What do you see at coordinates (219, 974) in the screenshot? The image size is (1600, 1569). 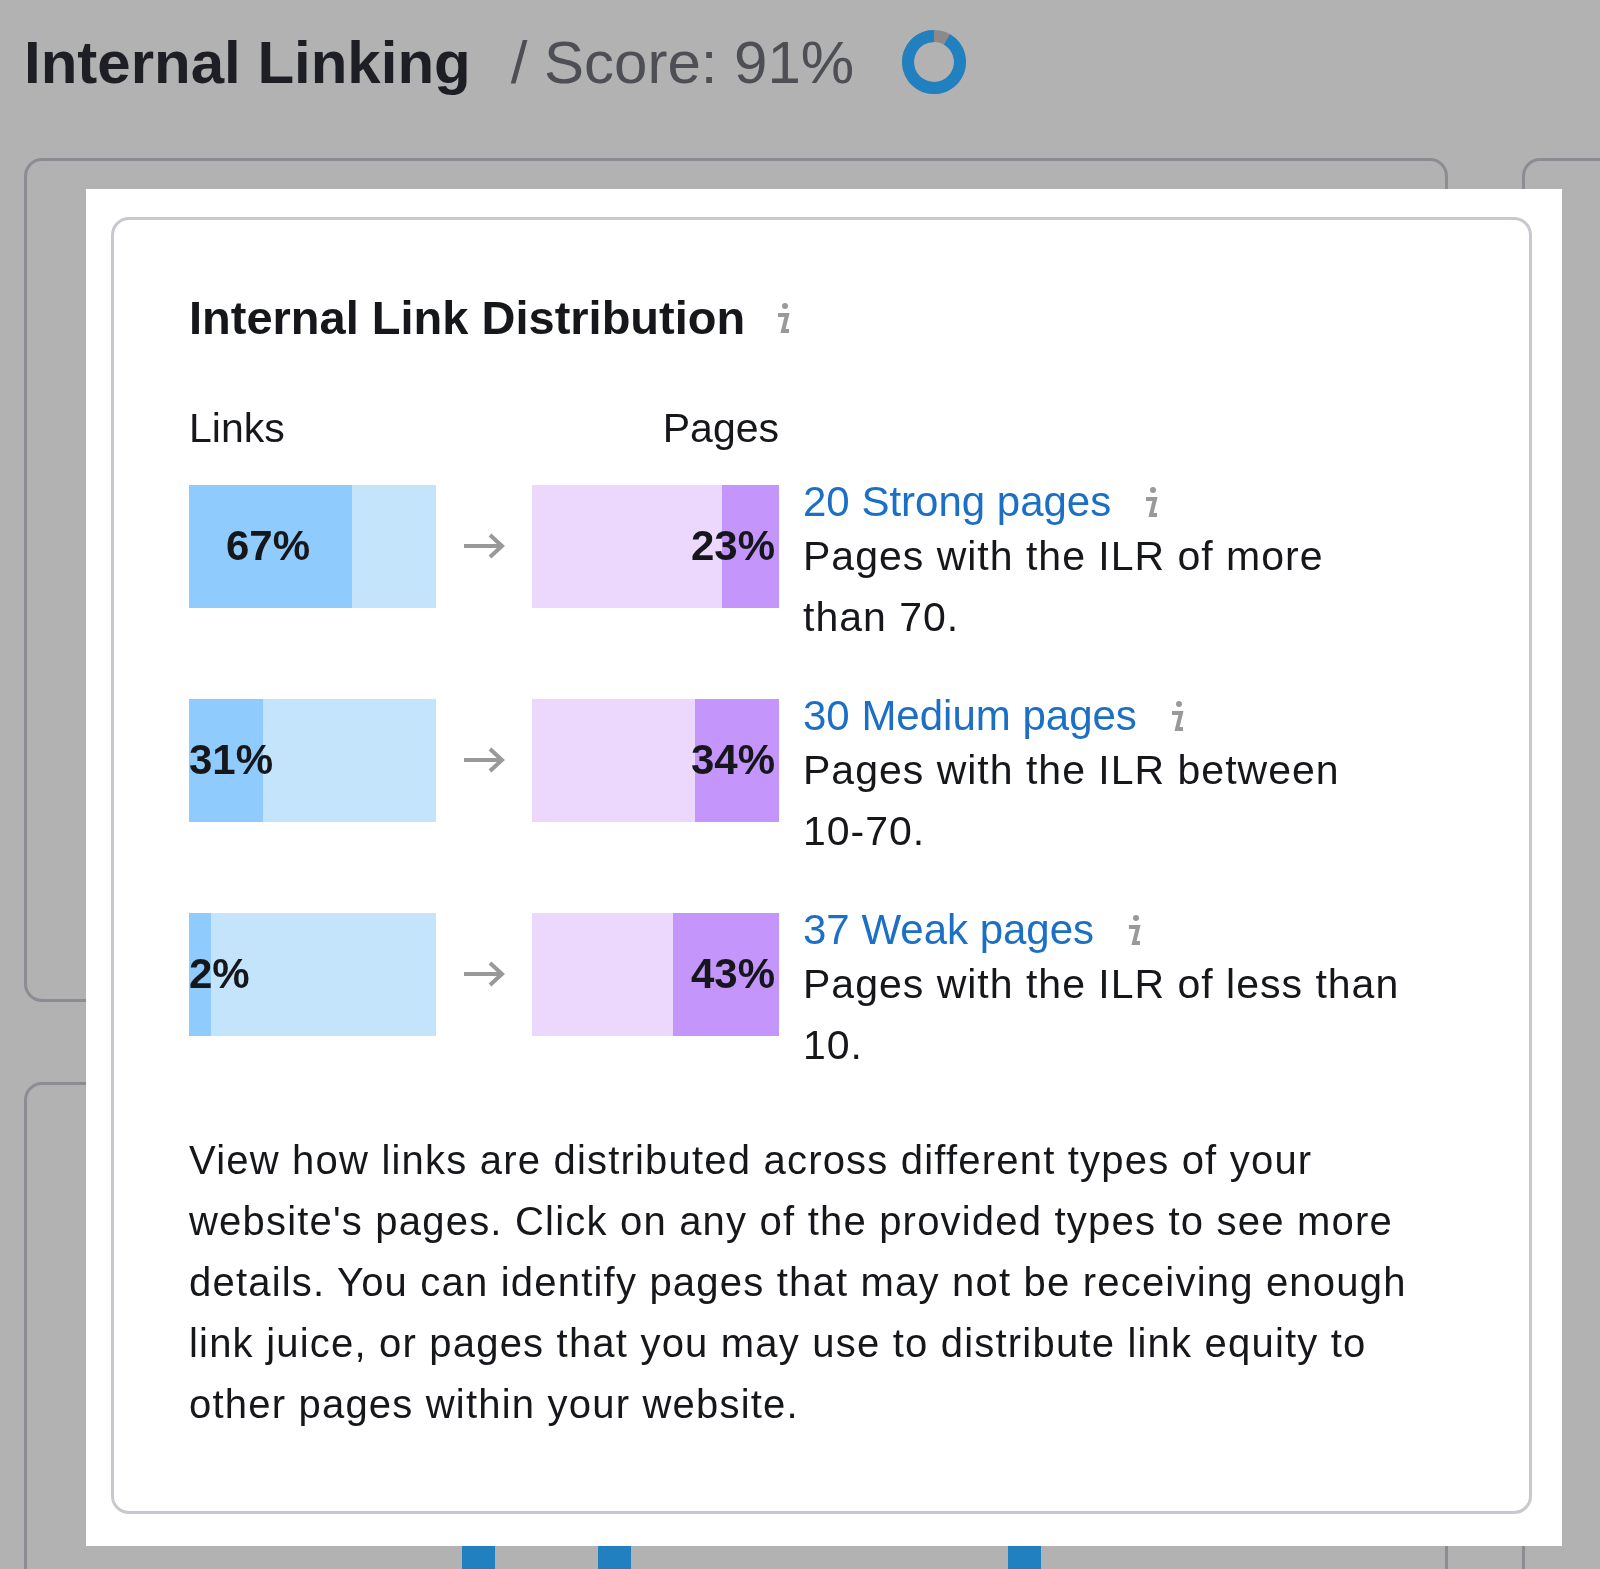 I see `links-percent: 2%` at bounding box center [219, 974].